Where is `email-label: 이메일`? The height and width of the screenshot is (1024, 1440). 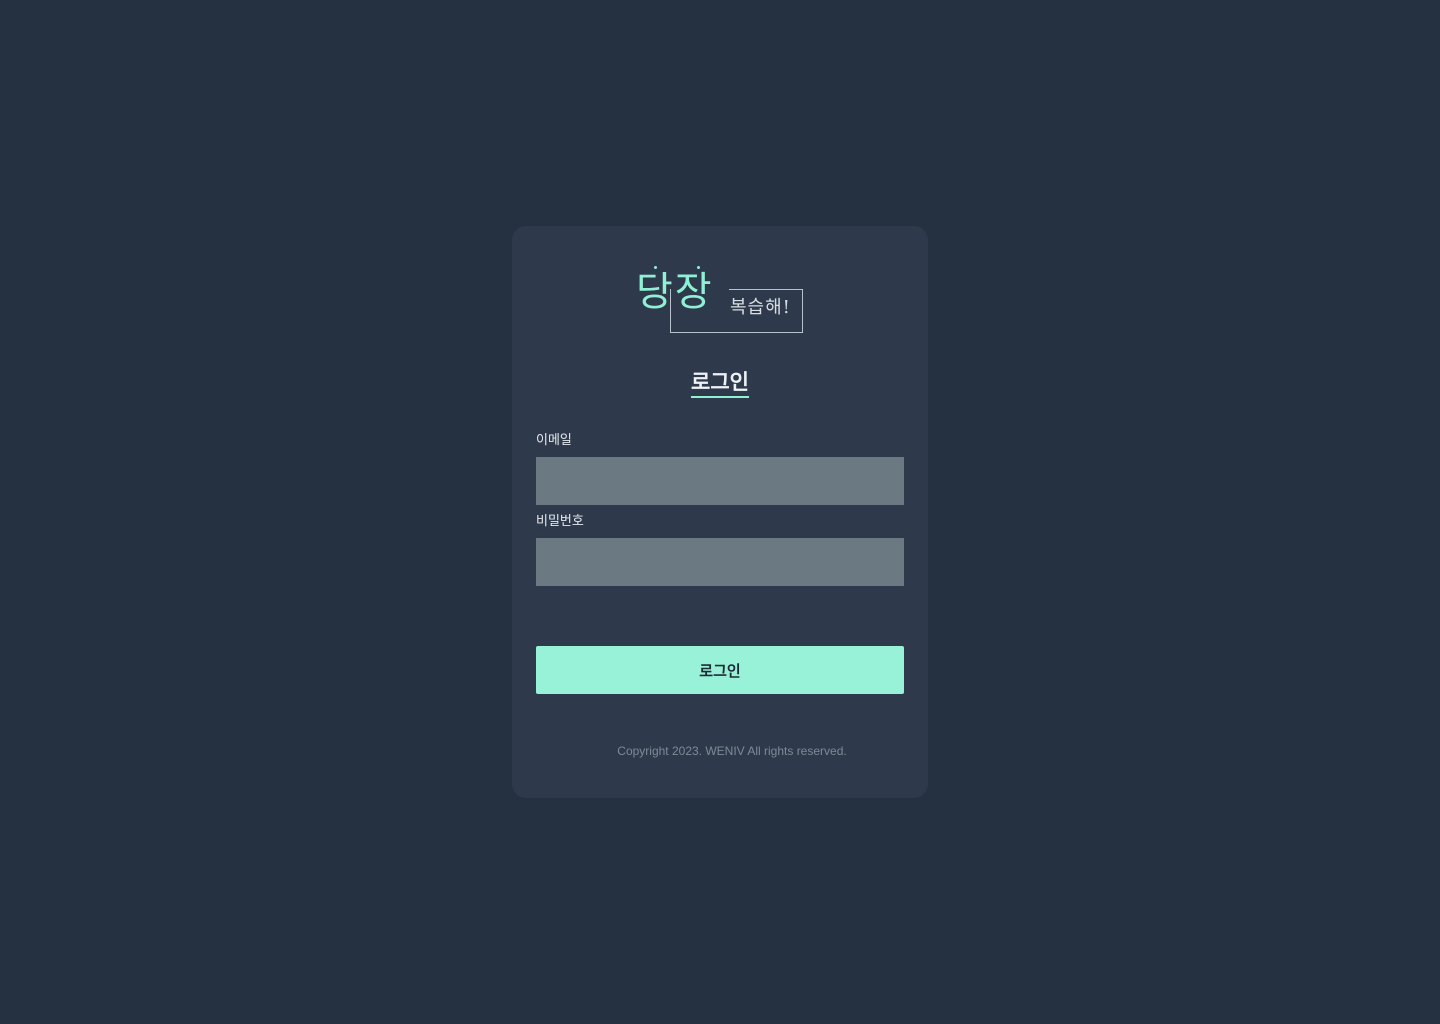 email-label: 이메일 is located at coordinates (554, 440).